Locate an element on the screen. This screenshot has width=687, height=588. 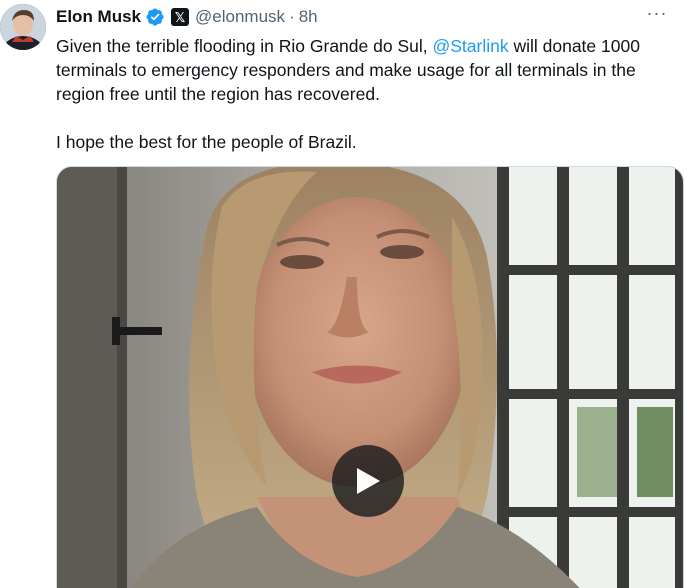
play-icon is located at coordinates (368, 481).